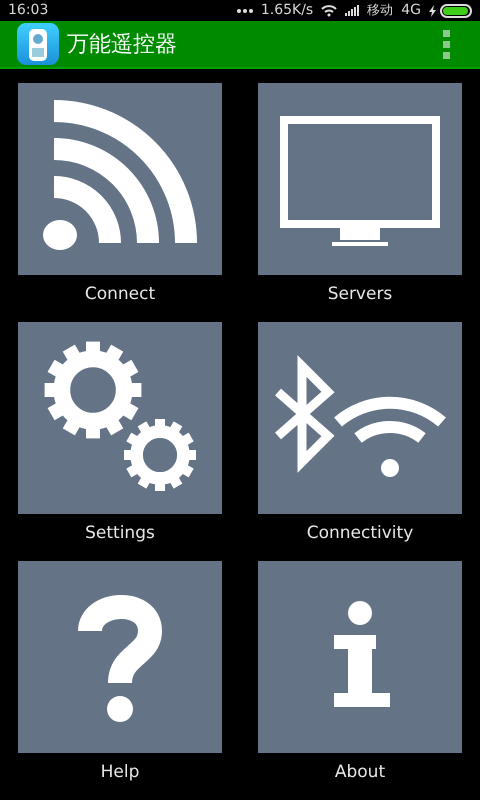 This screenshot has height=800, width=480. I want to click on bluetooth-wifi-icon, so click(360, 416).